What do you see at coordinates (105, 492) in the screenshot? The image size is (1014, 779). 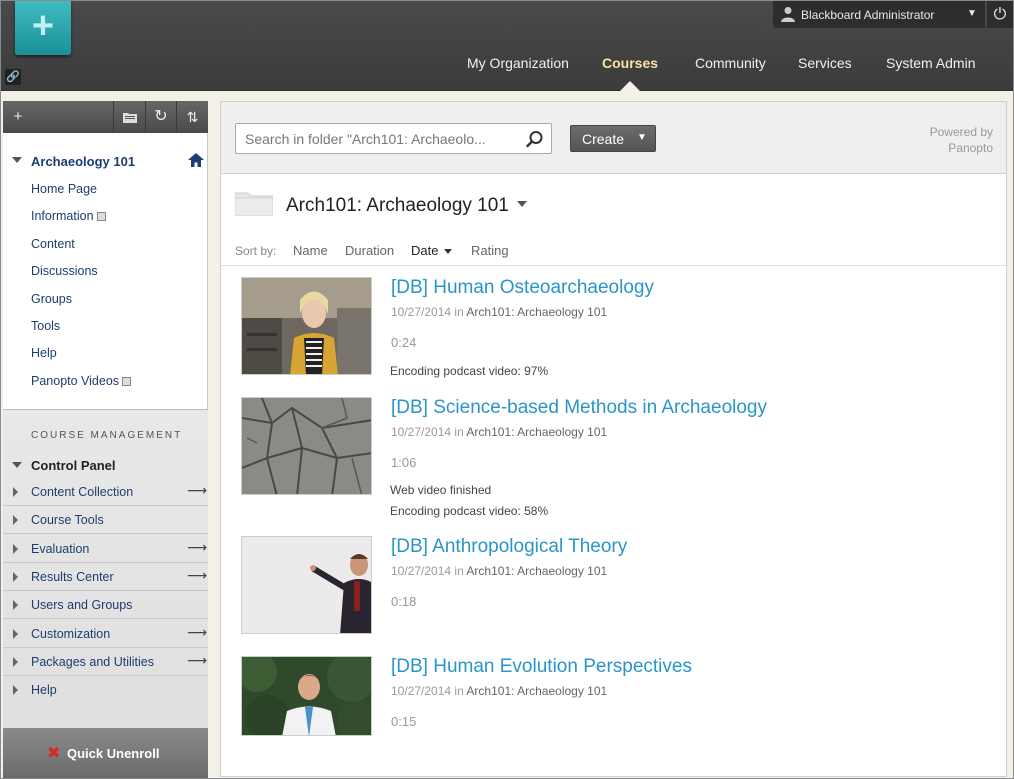 I see `cp-item-content-collection: Content Collection ⟶` at bounding box center [105, 492].